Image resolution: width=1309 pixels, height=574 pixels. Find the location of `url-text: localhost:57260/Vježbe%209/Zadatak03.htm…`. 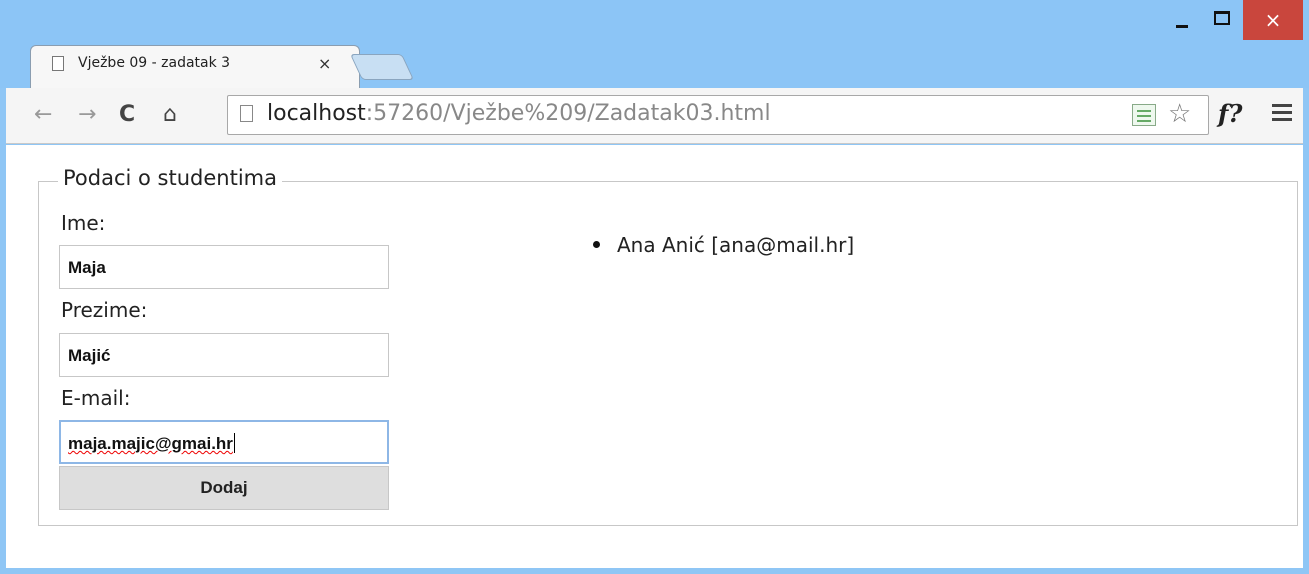

url-text: localhost:57260/Vježbe%209/Zadatak03.htm… is located at coordinates (519, 113).